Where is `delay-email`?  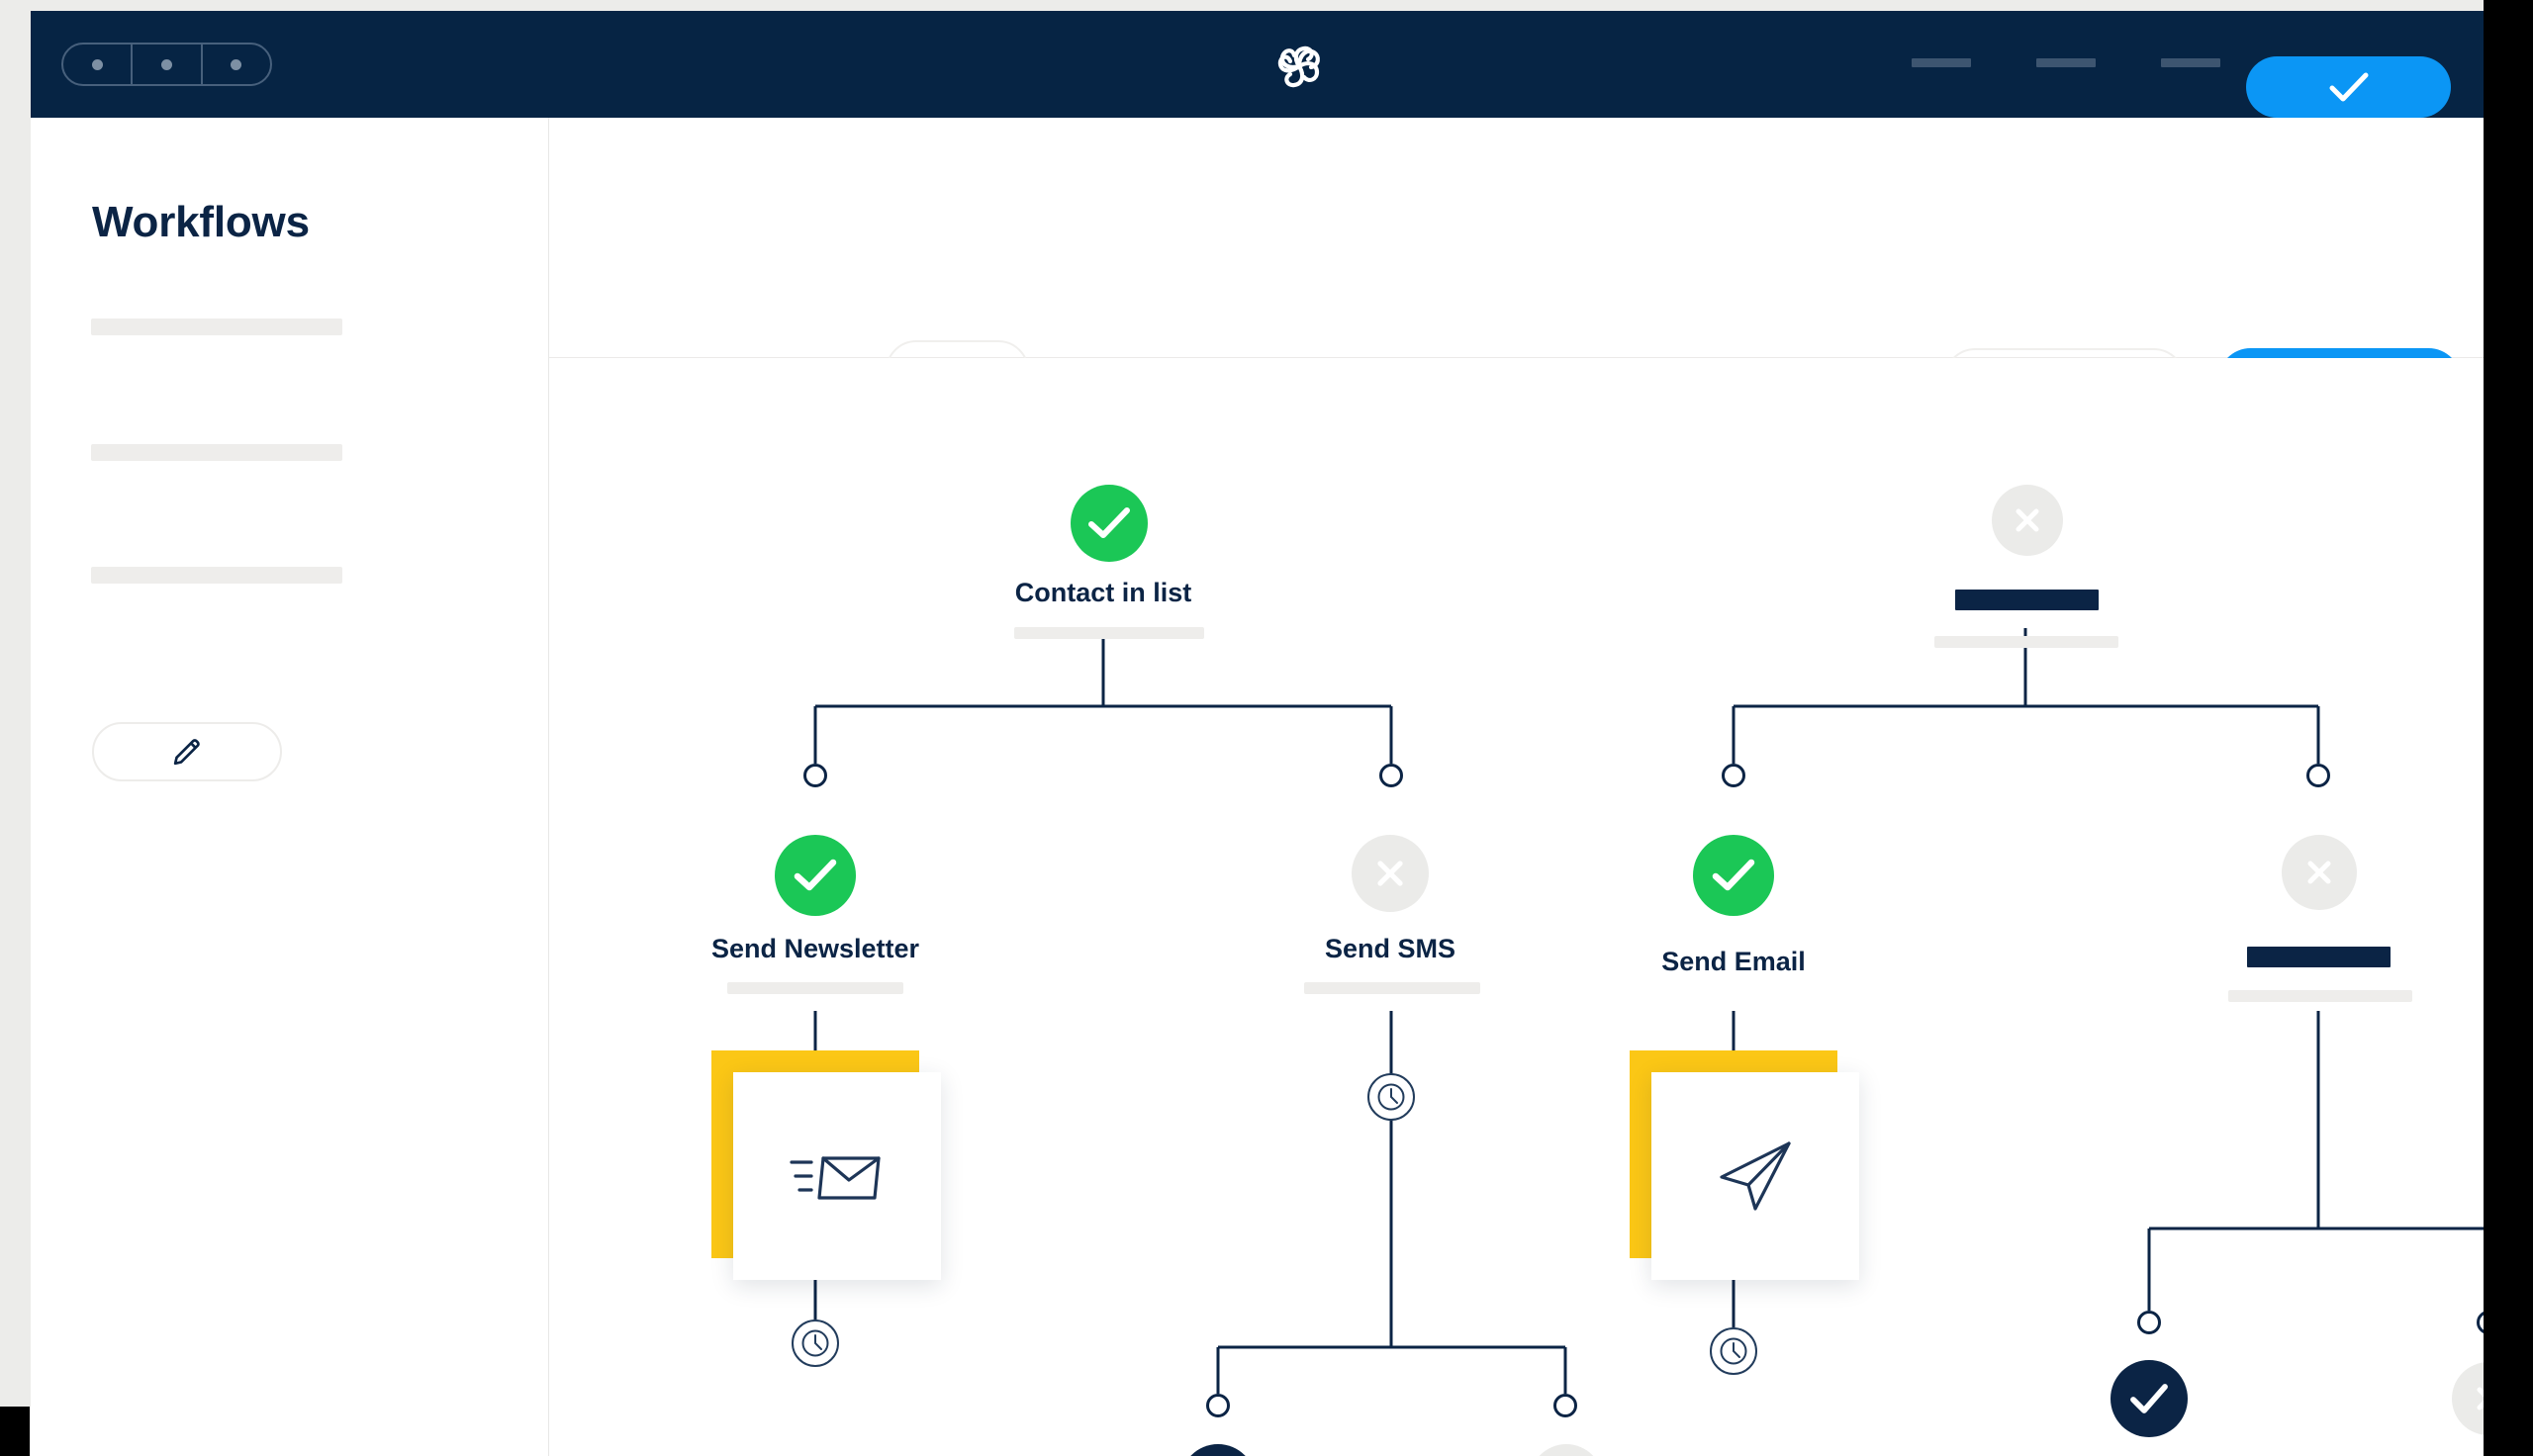 delay-email is located at coordinates (1733, 1351).